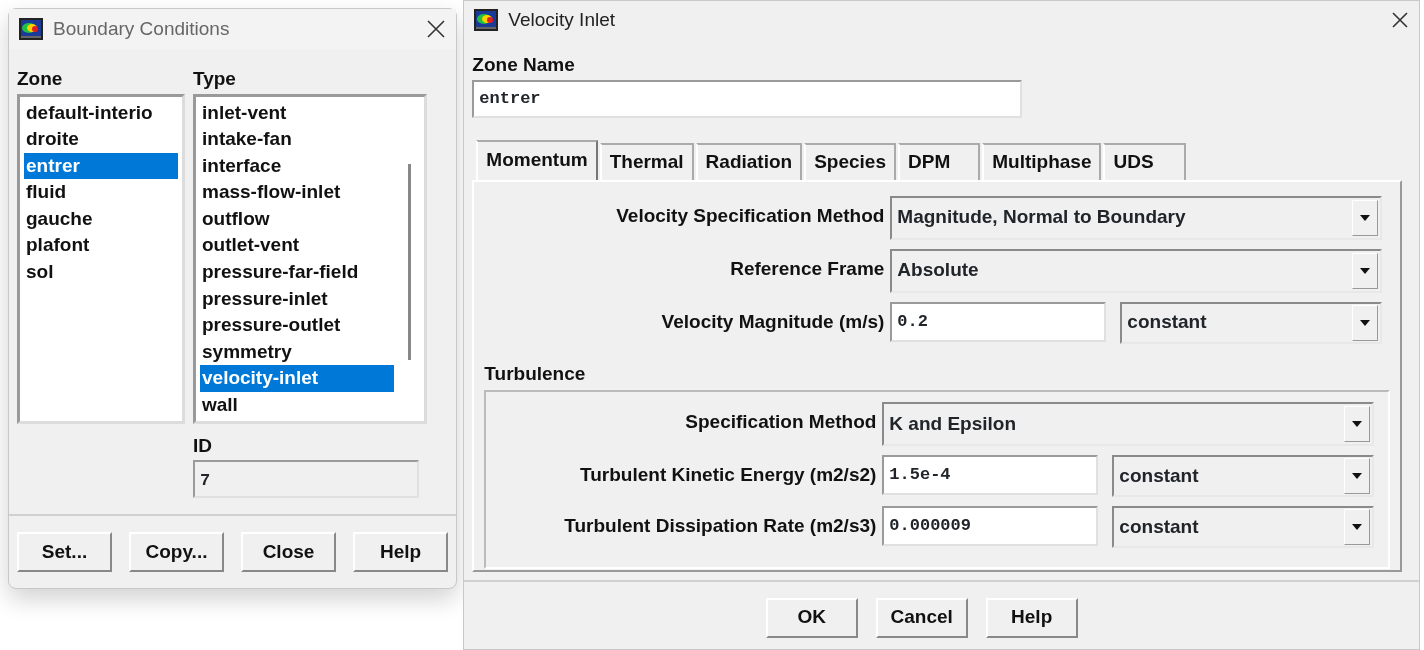 The image size is (1424, 650). I want to click on id-field: 7, so click(306, 479).